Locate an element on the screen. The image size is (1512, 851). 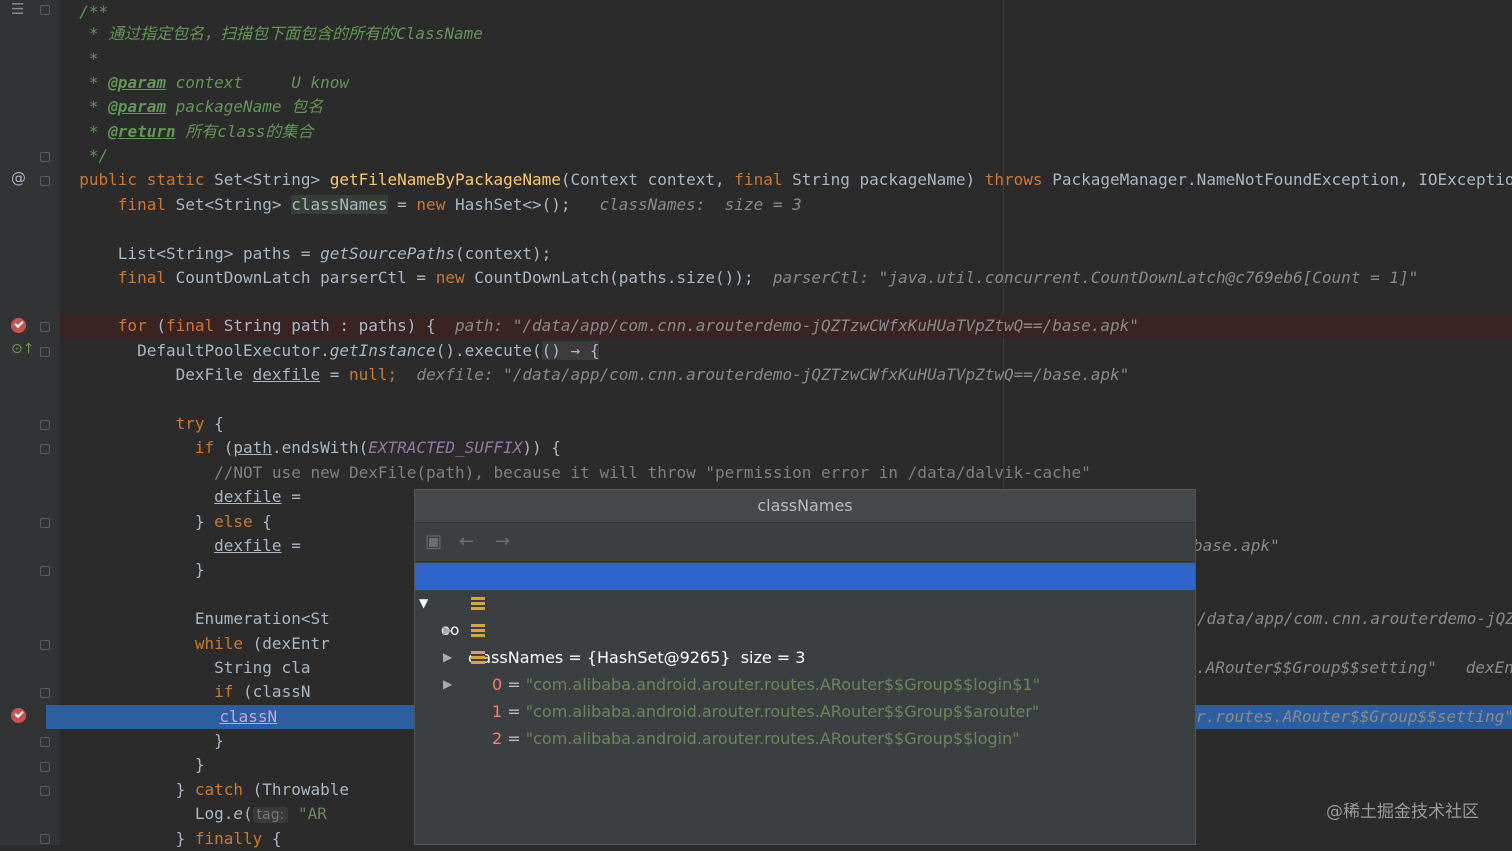
code-line: */ is located at coordinates (94, 155).